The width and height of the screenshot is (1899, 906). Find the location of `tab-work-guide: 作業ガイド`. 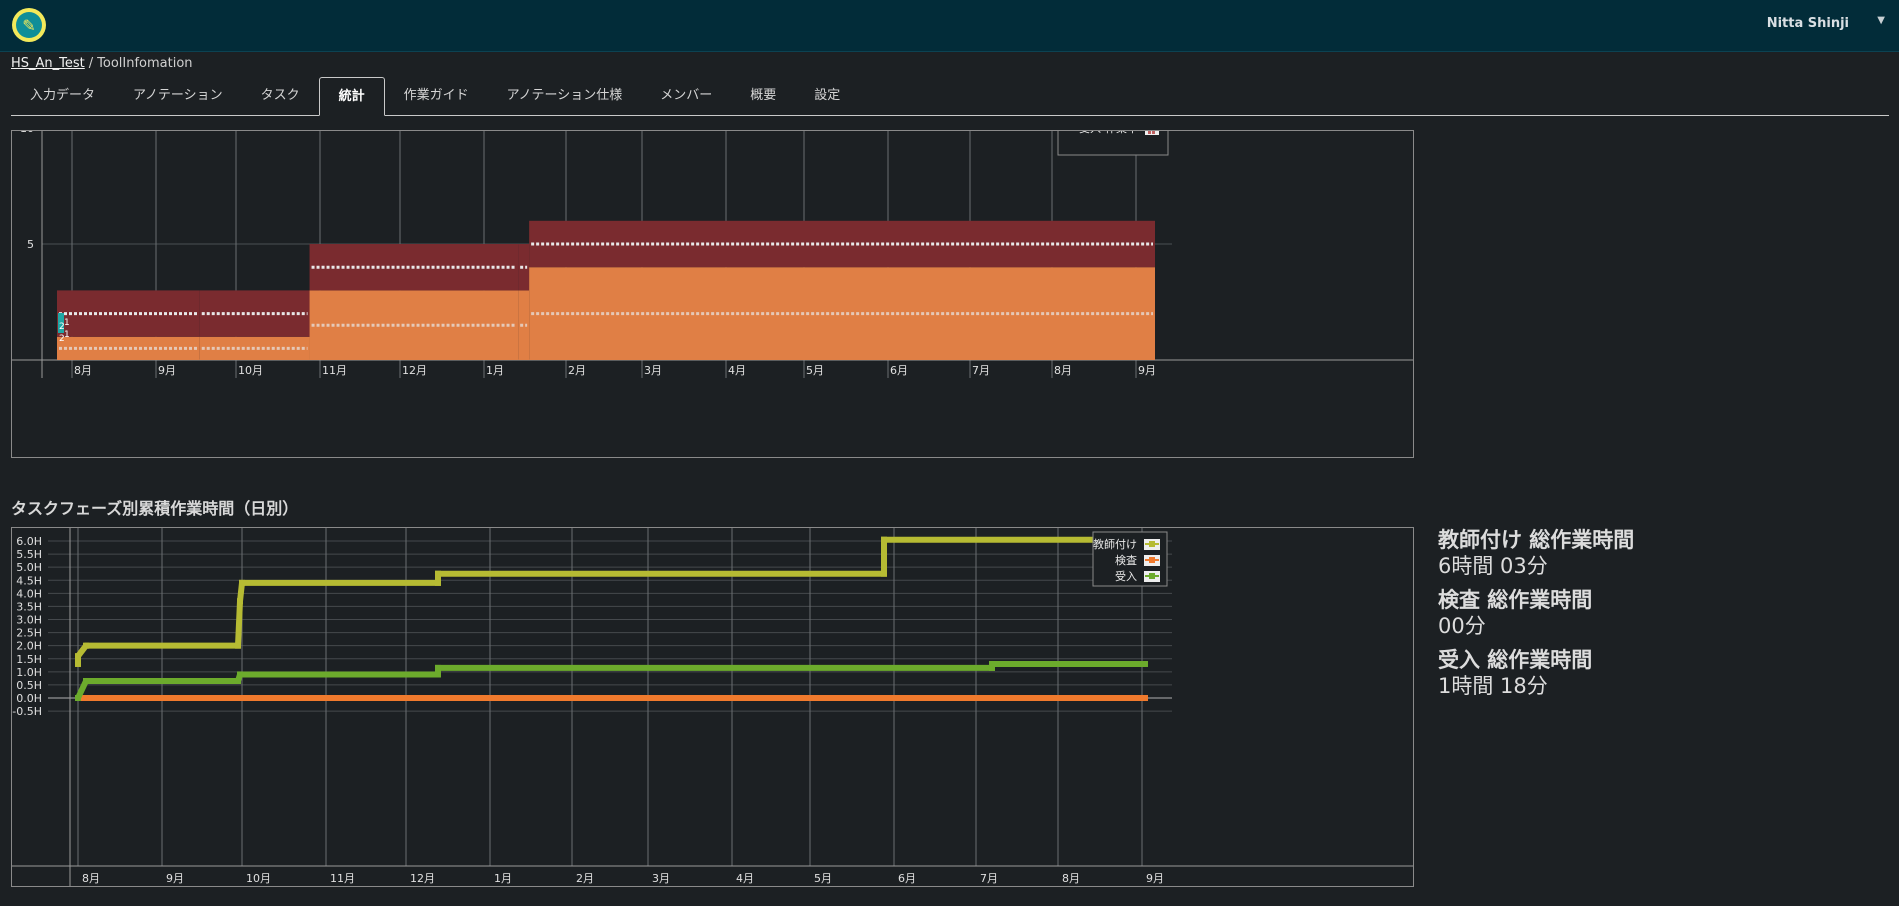

tab-work-guide: 作業ガイド is located at coordinates (436, 96).